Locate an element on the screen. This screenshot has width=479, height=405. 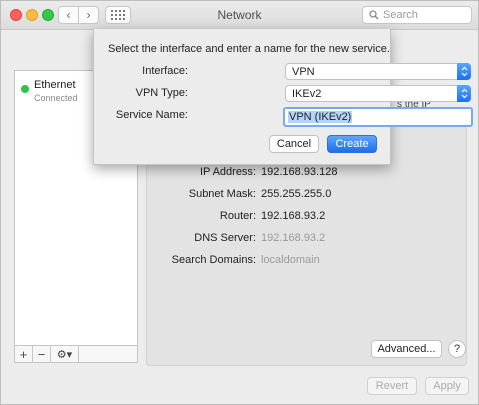
dns-server-value: 192.168.93.2 is located at coordinates (293, 238).